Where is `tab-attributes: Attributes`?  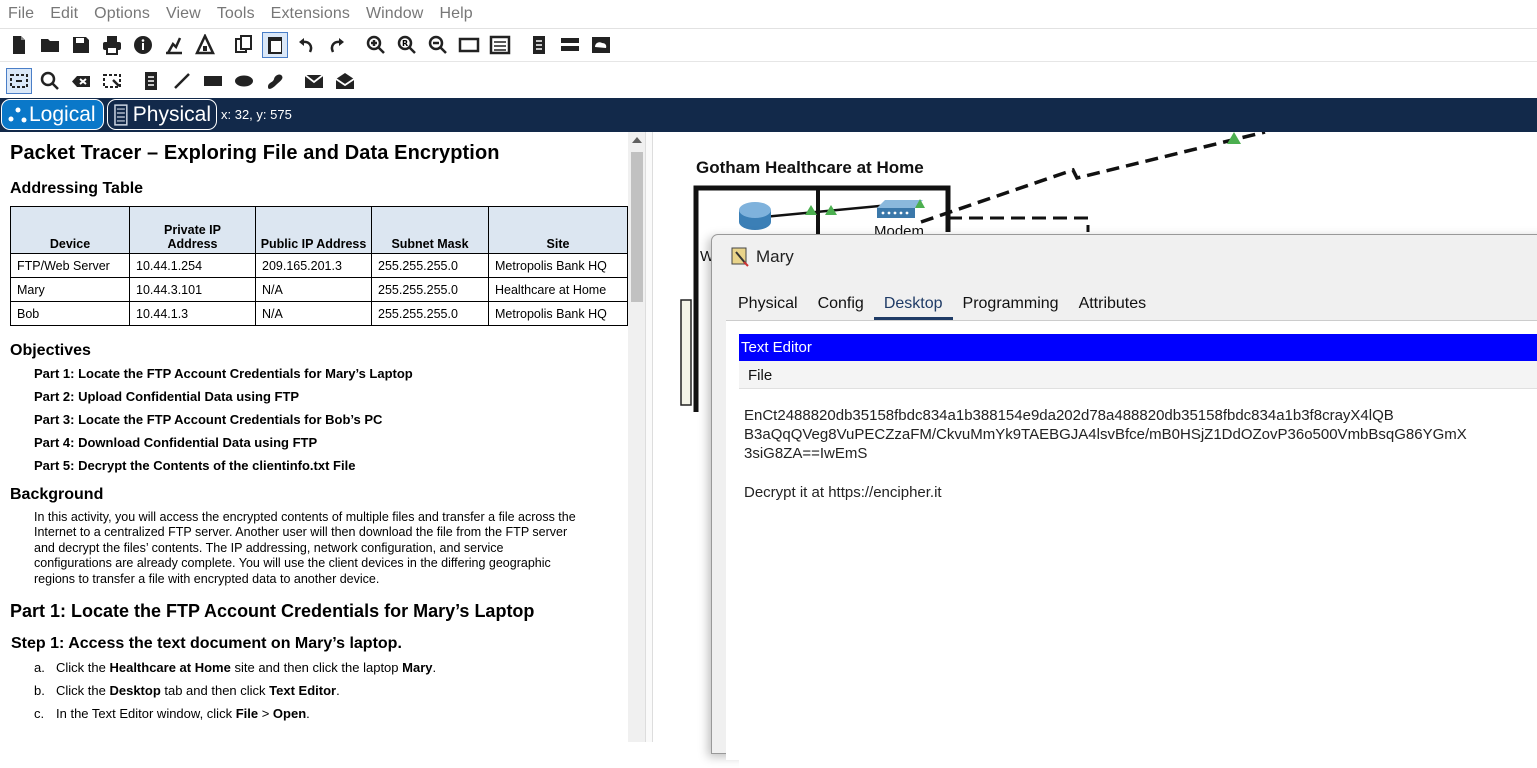 tab-attributes: Attributes is located at coordinates (1112, 306).